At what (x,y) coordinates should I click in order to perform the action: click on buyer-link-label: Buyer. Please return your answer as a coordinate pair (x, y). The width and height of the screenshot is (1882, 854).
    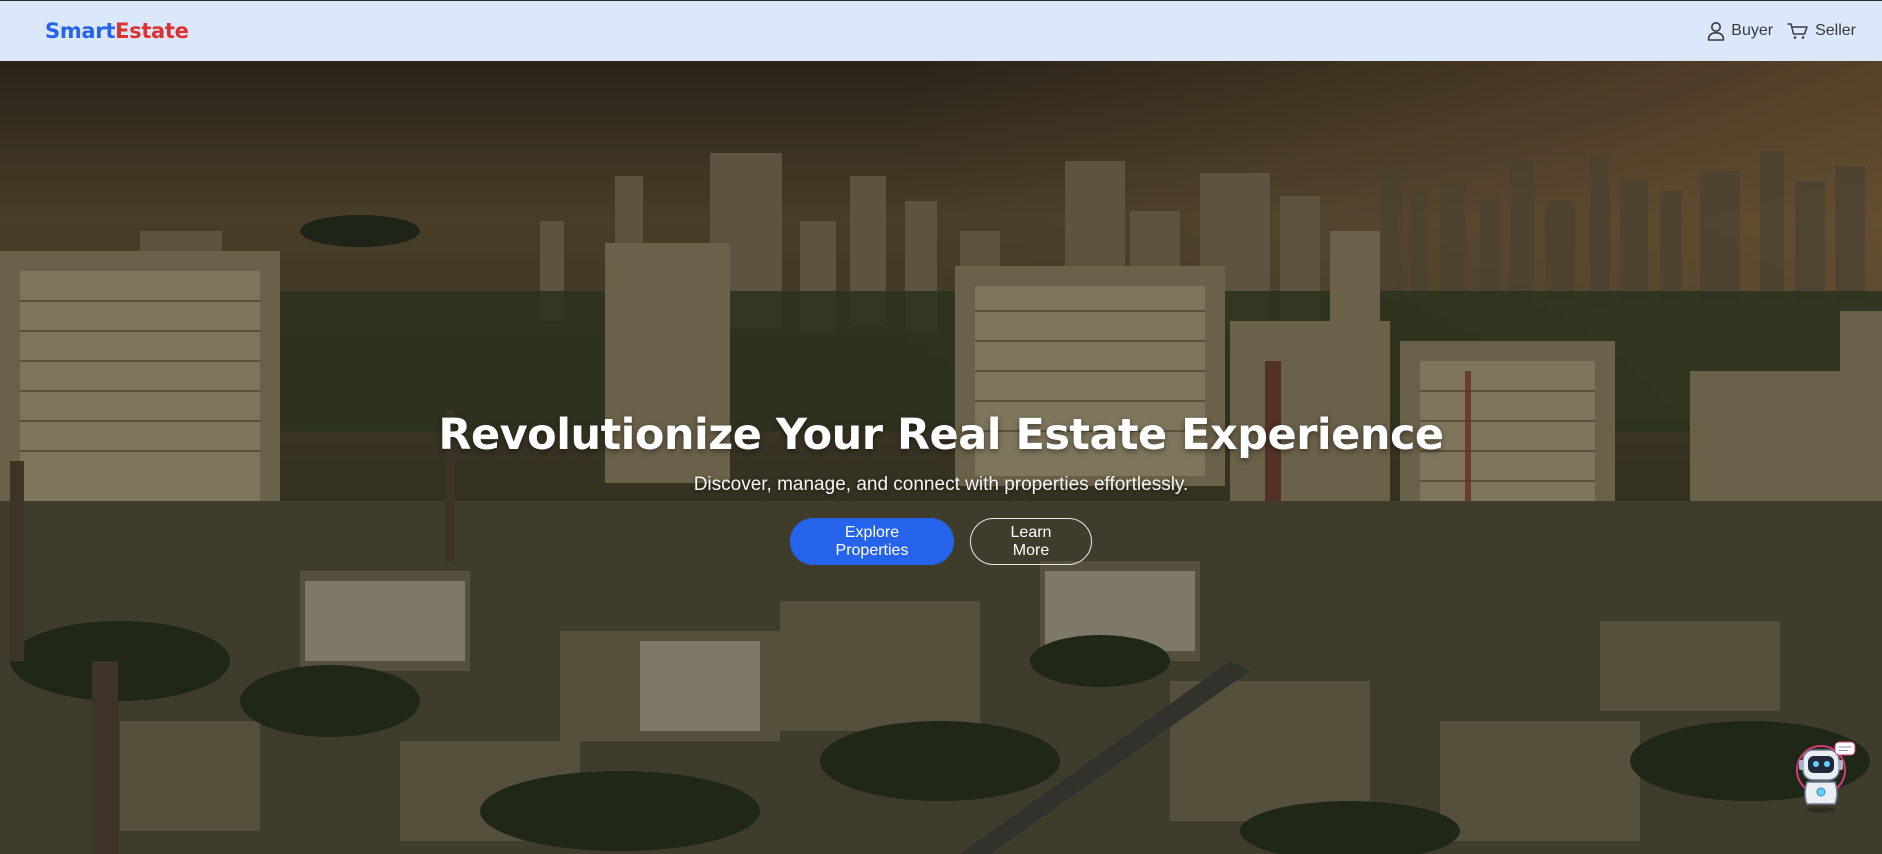
    Looking at the image, I should click on (1752, 30).